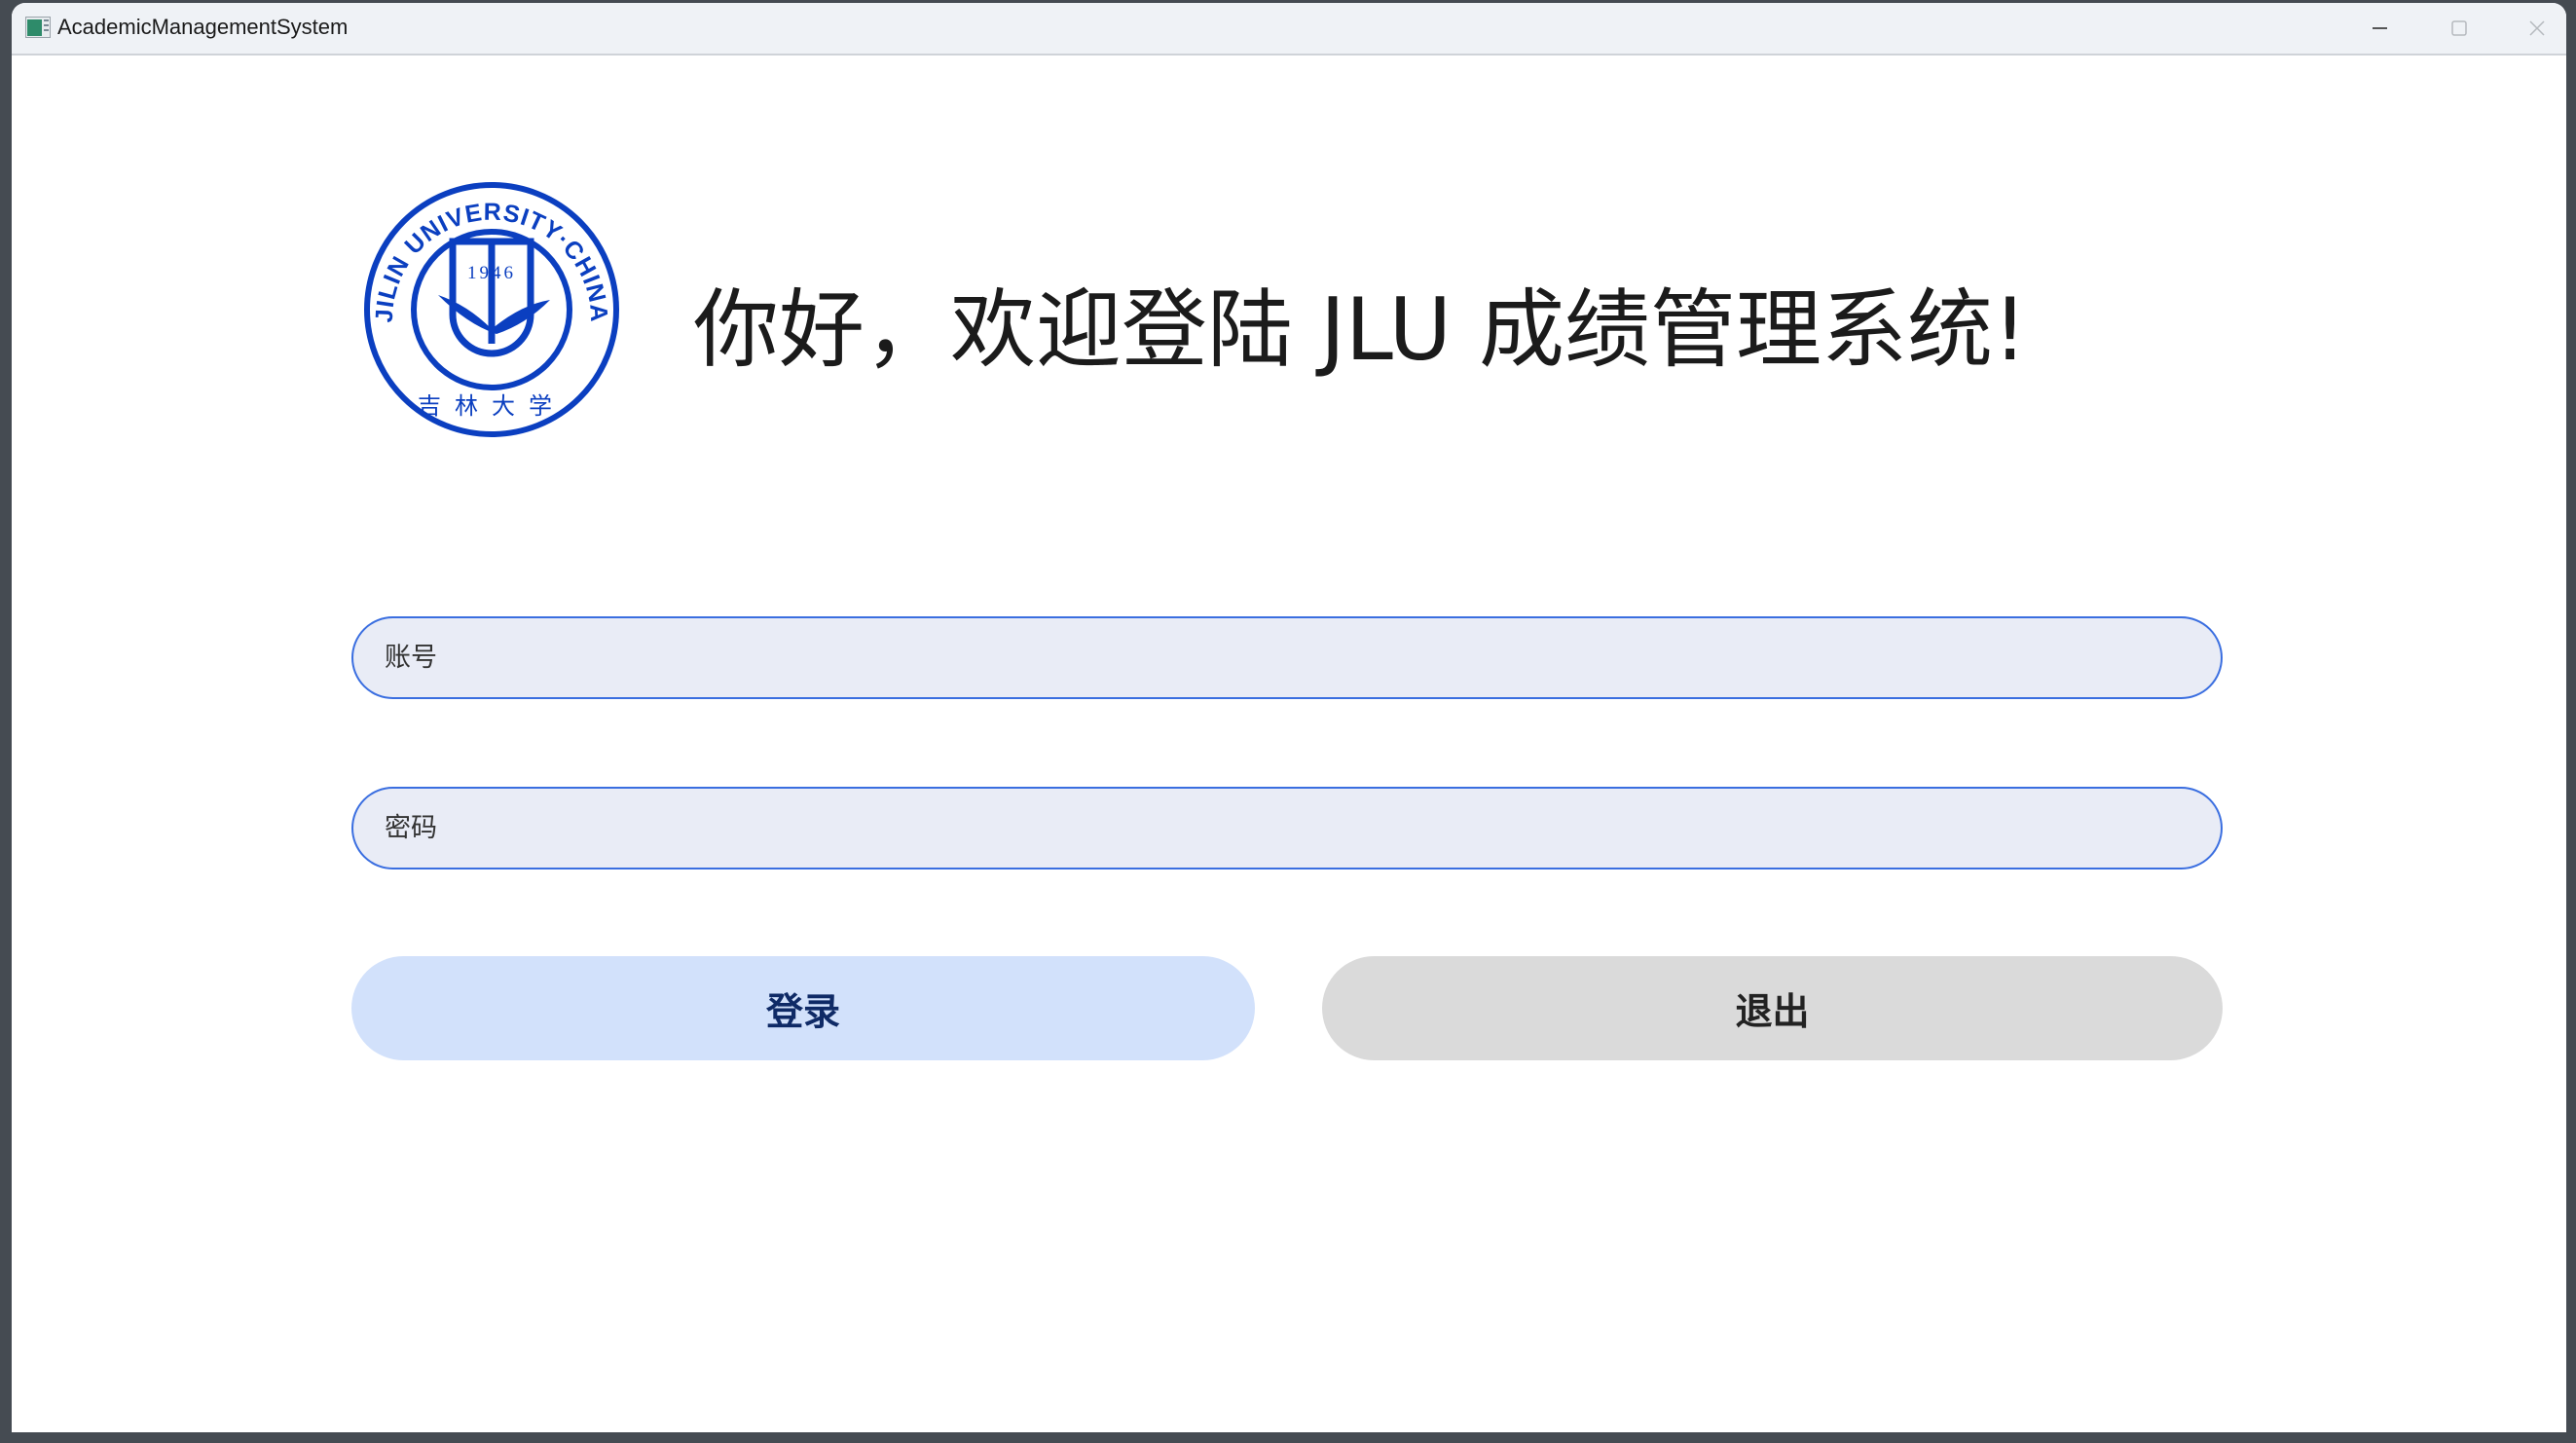 The height and width of the screenshot is (1443, 2576). I want to click on minimize-button, so click(2380, 28).